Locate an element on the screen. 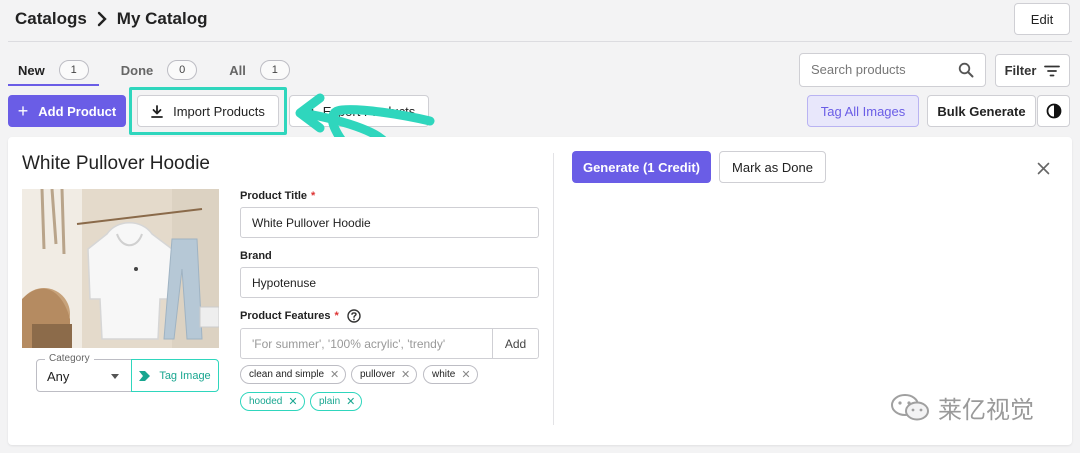  feature-chip-label: hooded is located at coordinates (266, 401).